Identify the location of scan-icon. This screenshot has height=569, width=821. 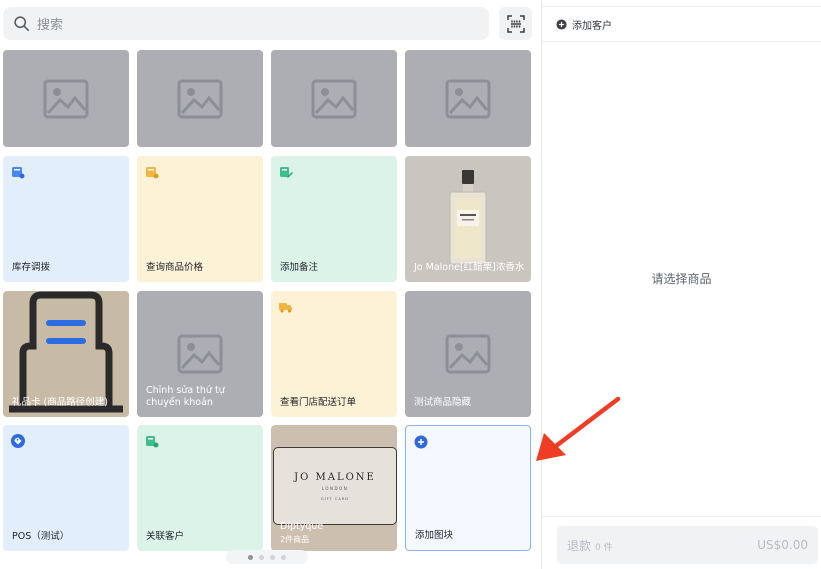
(515, 23).